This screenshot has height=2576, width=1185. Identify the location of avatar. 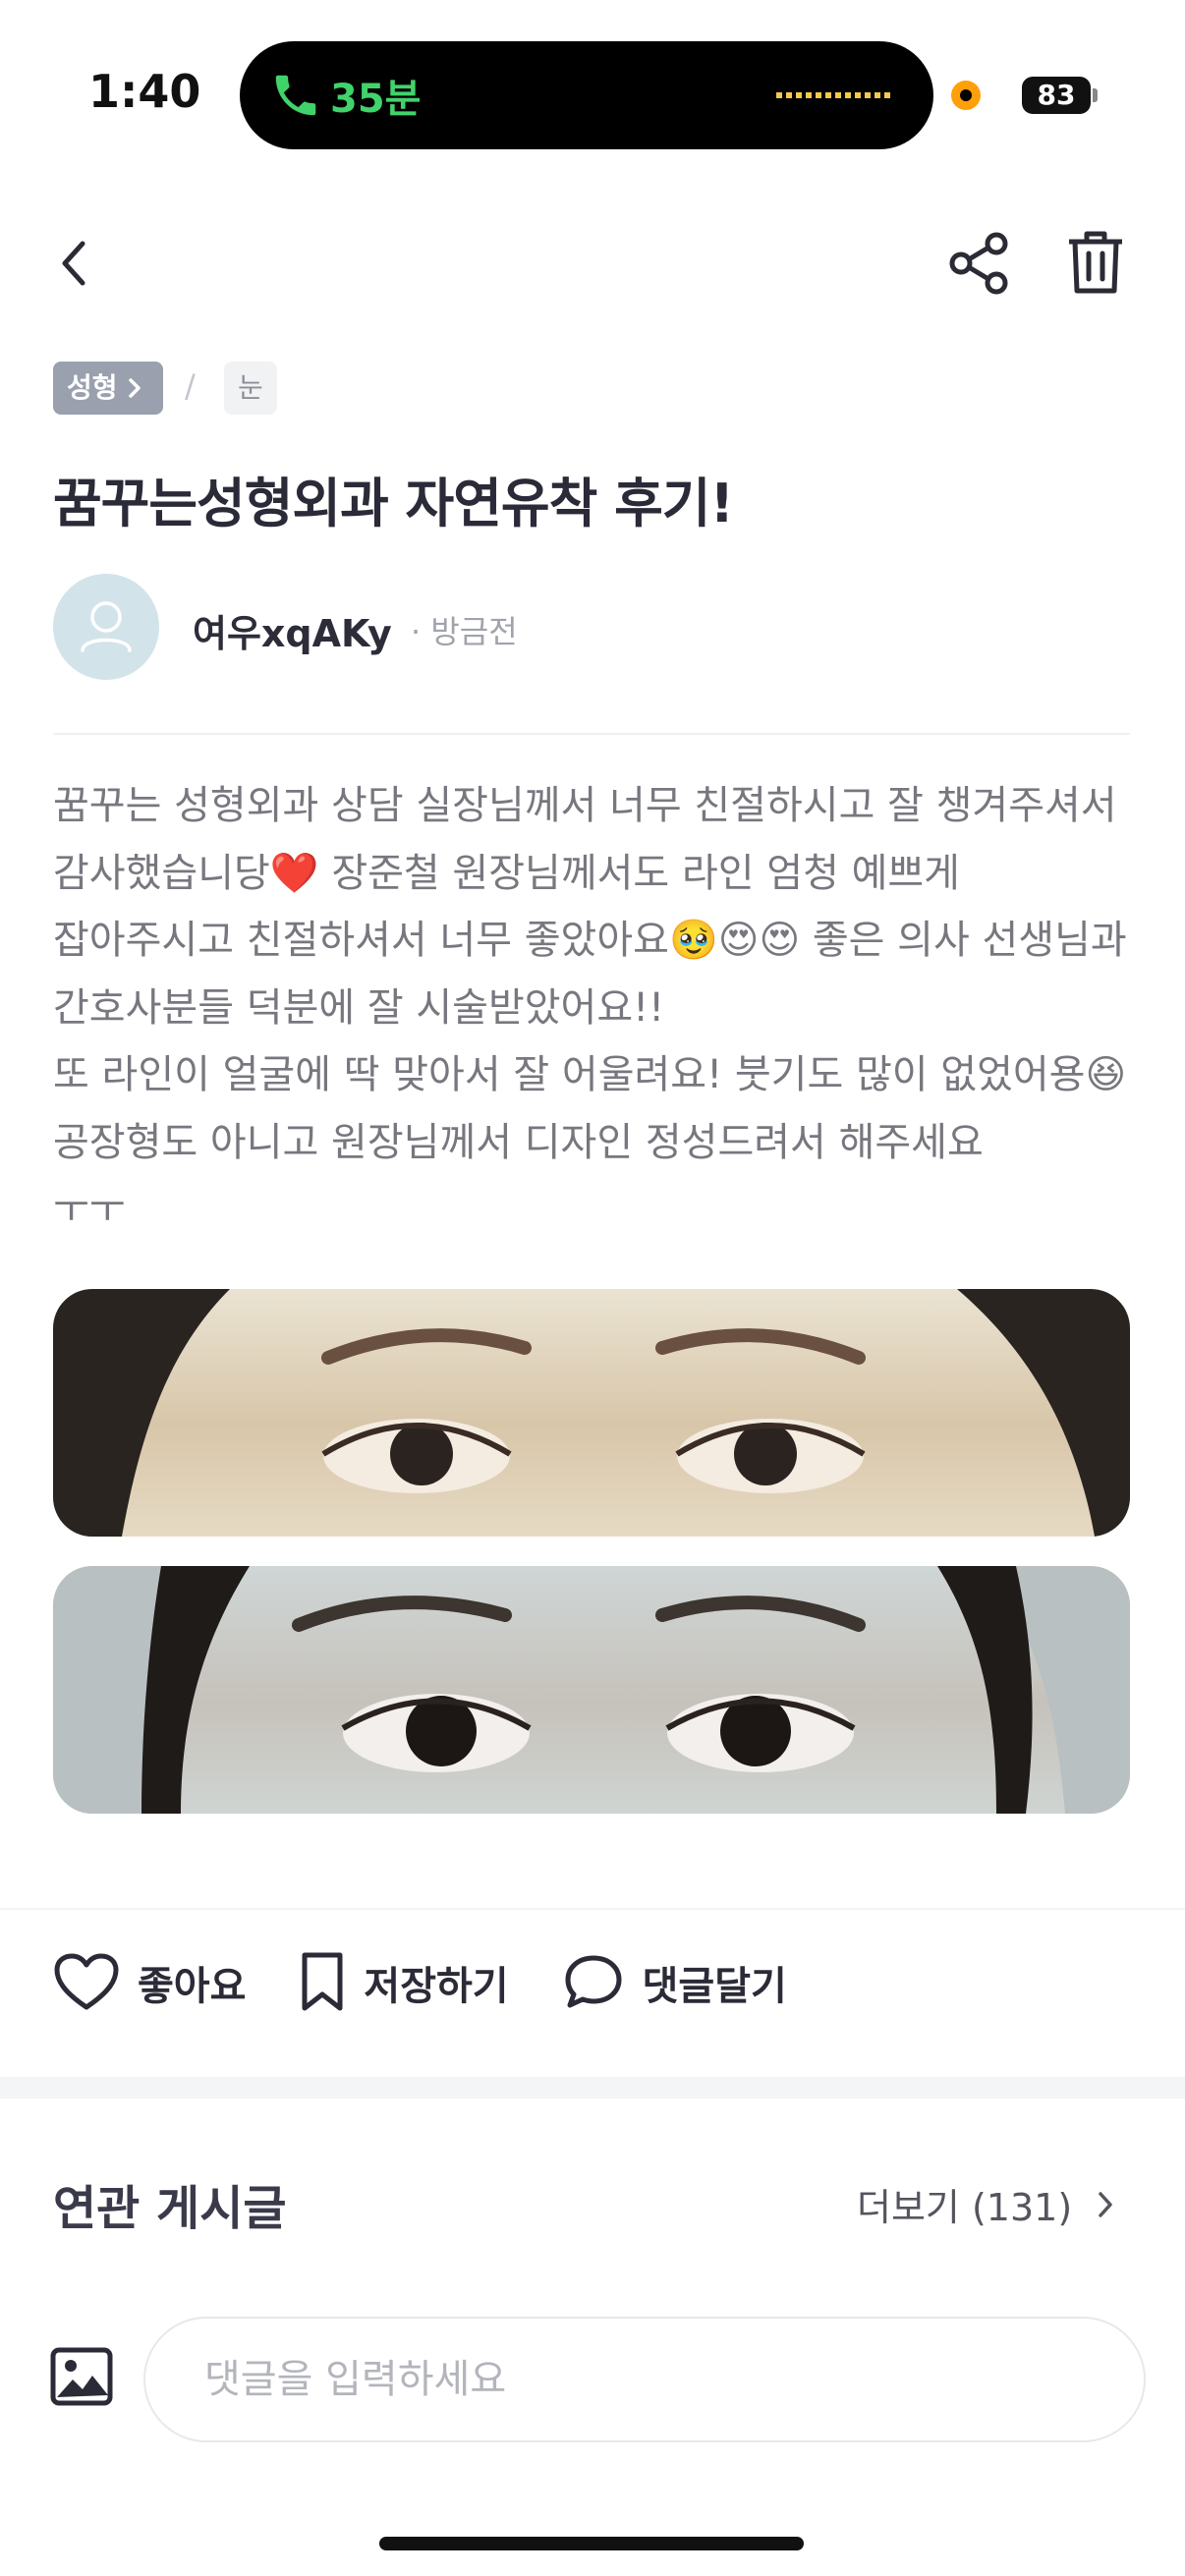
(106, 627).